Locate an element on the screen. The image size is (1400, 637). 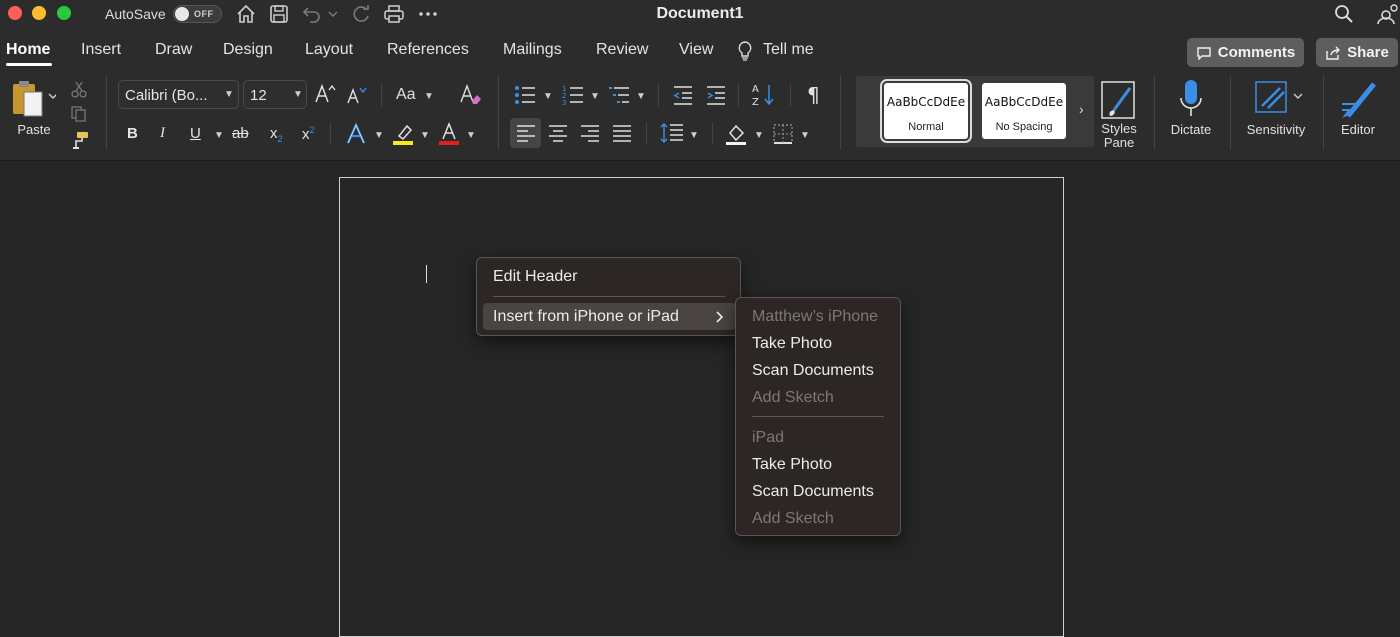
chevron-right-icon: › is located at coordinates (1081, 109).